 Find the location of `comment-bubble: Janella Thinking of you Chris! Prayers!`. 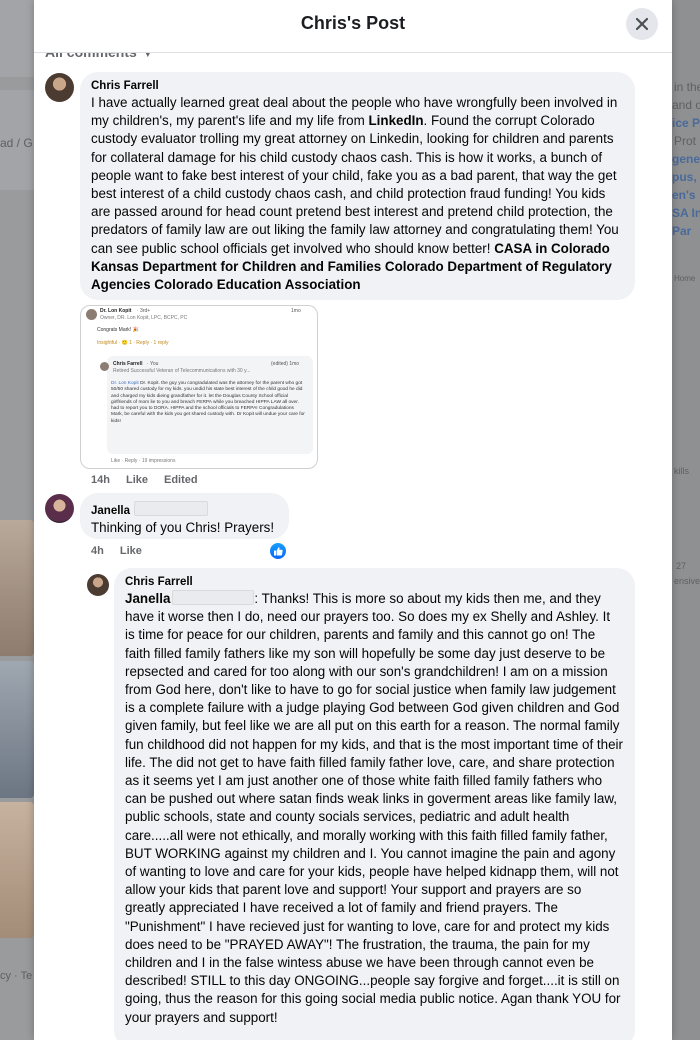

comment-bubble: Janella Thinking of you Chris! Prayers! is located at coordinates (184, 516).